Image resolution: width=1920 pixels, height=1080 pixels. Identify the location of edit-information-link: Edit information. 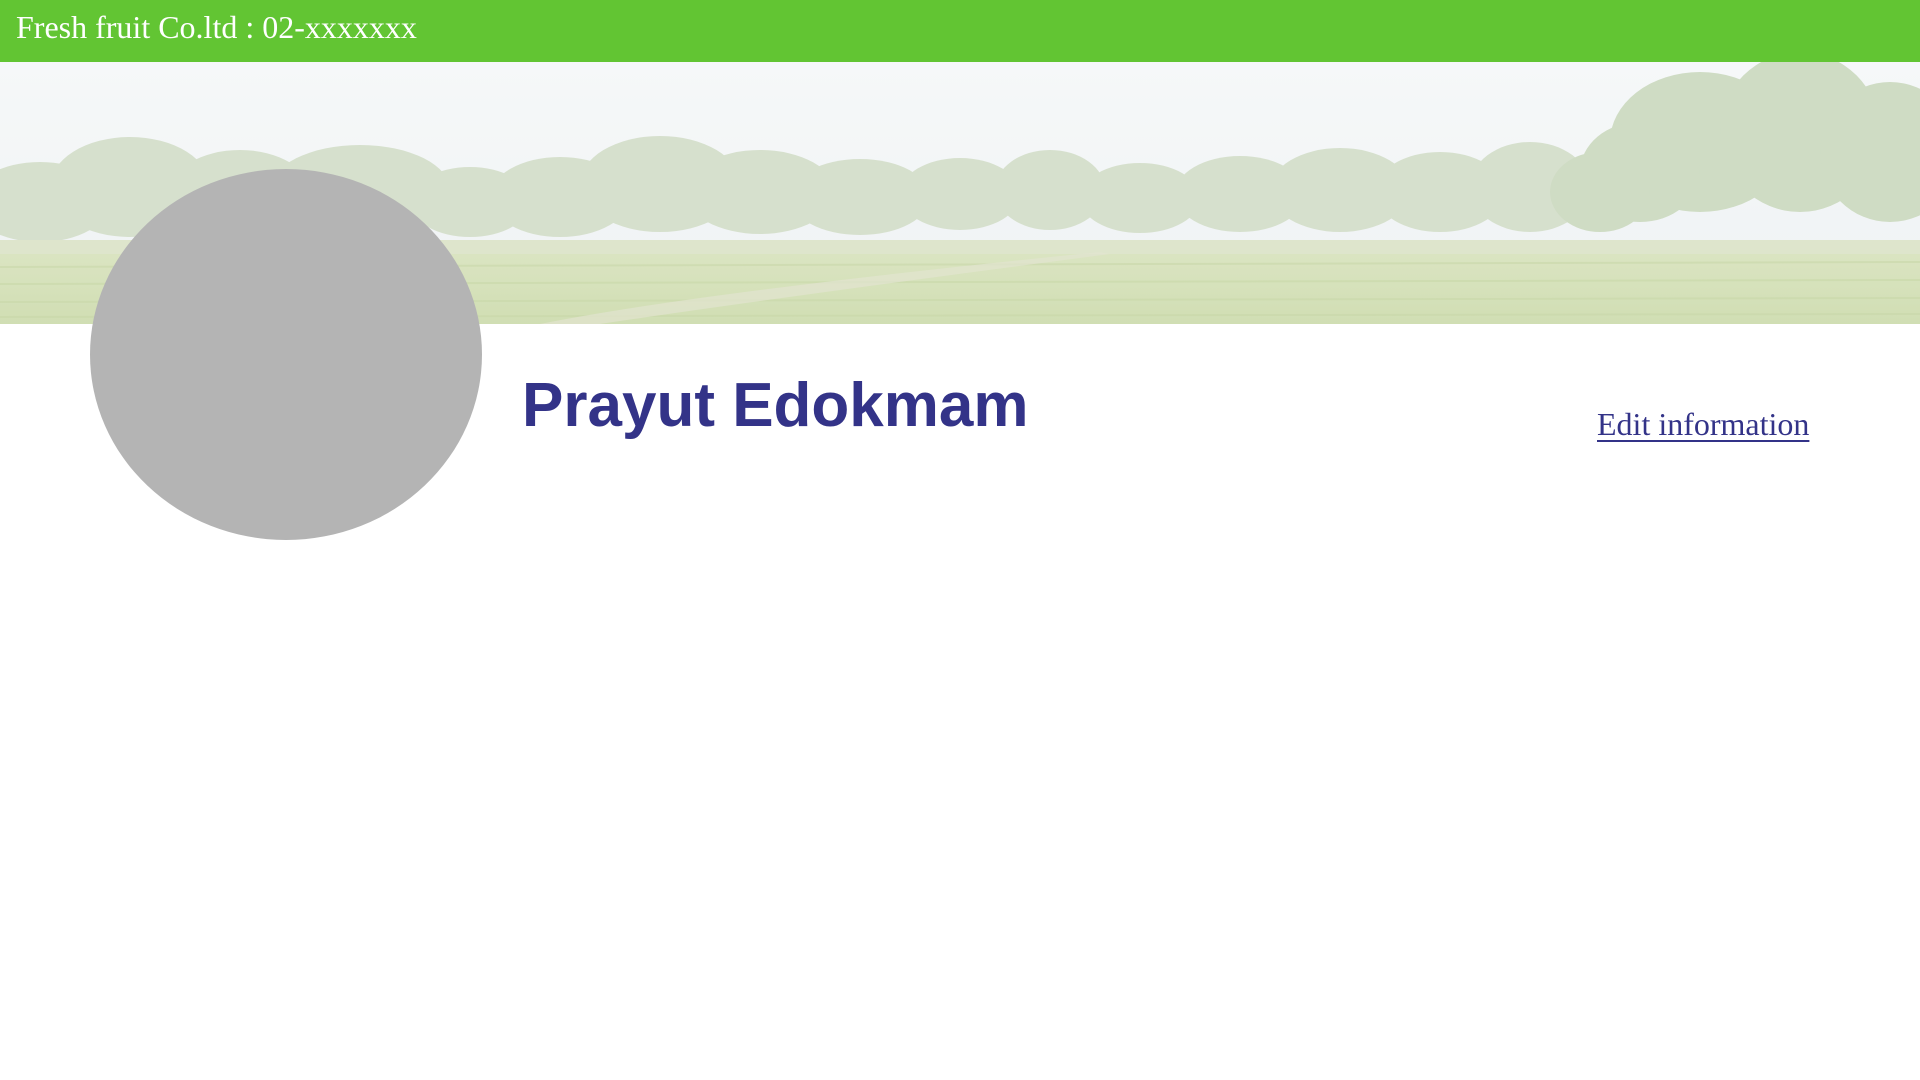
(1703, 424).